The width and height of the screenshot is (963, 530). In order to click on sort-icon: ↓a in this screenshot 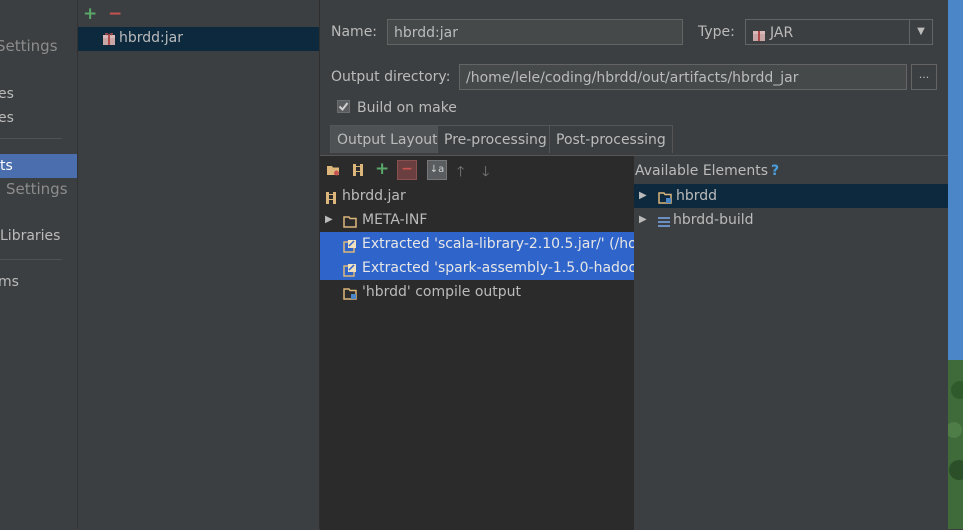, I will do `click(437, 170)`.